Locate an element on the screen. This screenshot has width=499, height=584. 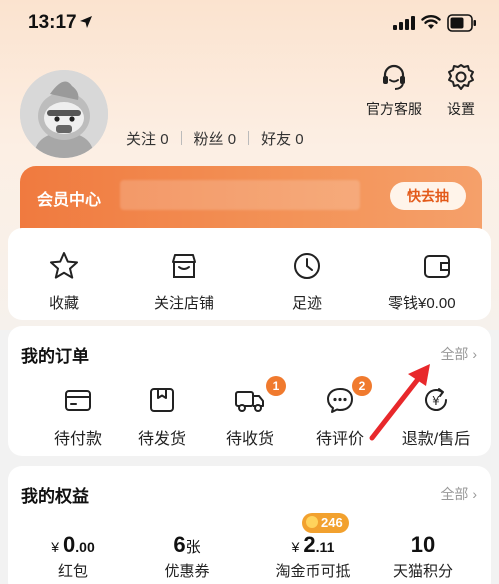
benefit-tmall-points: 10 天猫积分 is located at coordinates (423, 556).